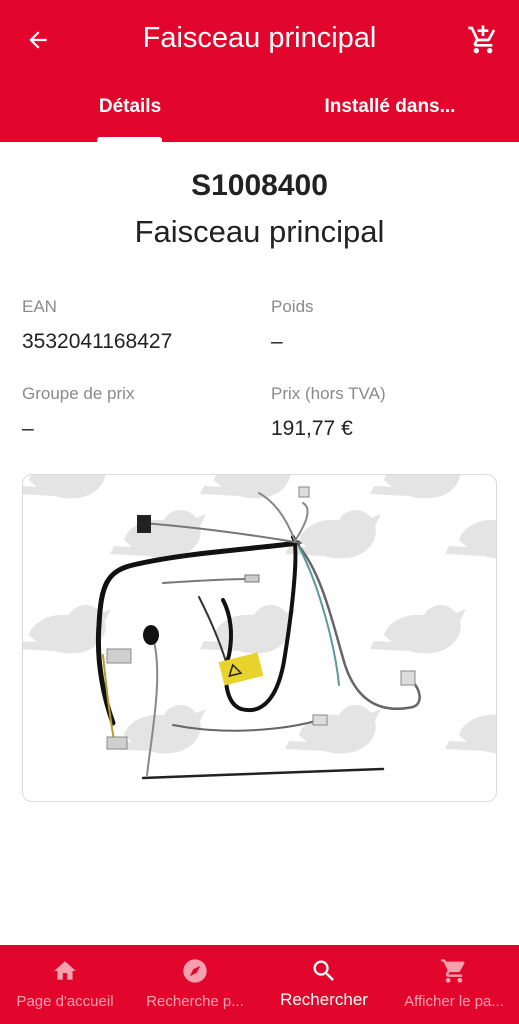  I want to click on selected-tab-indicator, so click(129, 139).